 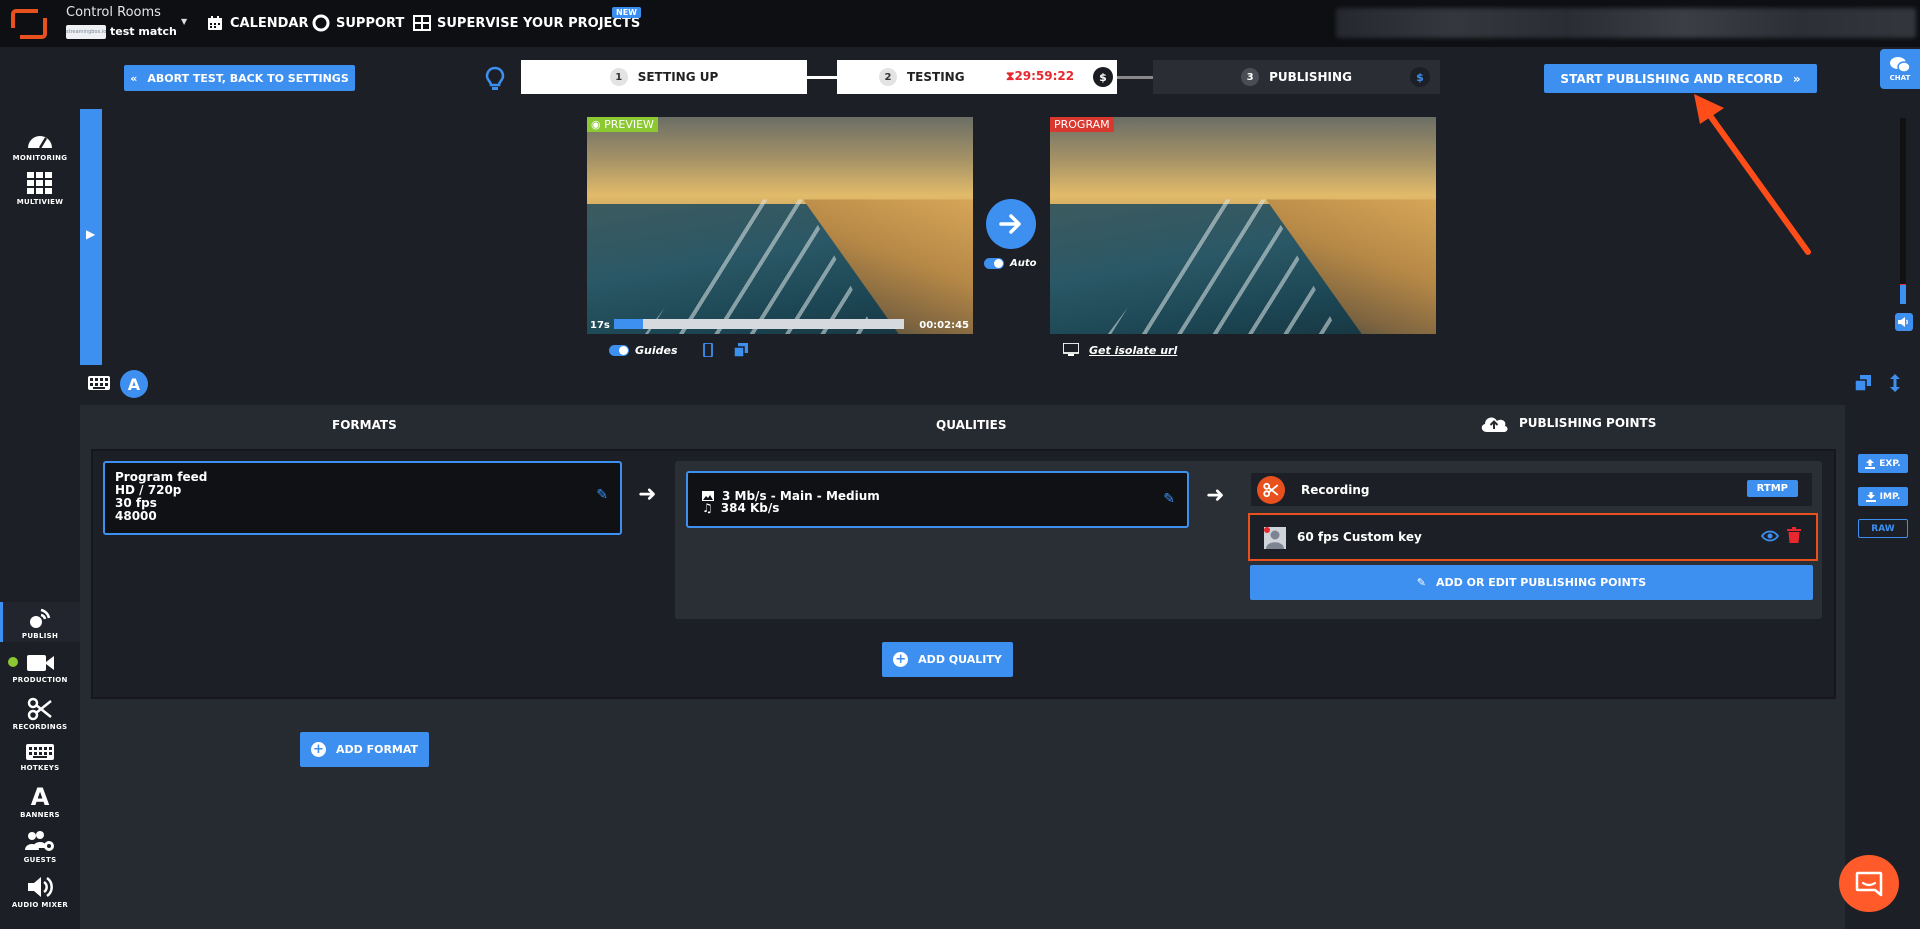 I want to click on playback-progress, so click(x=759, y=324).